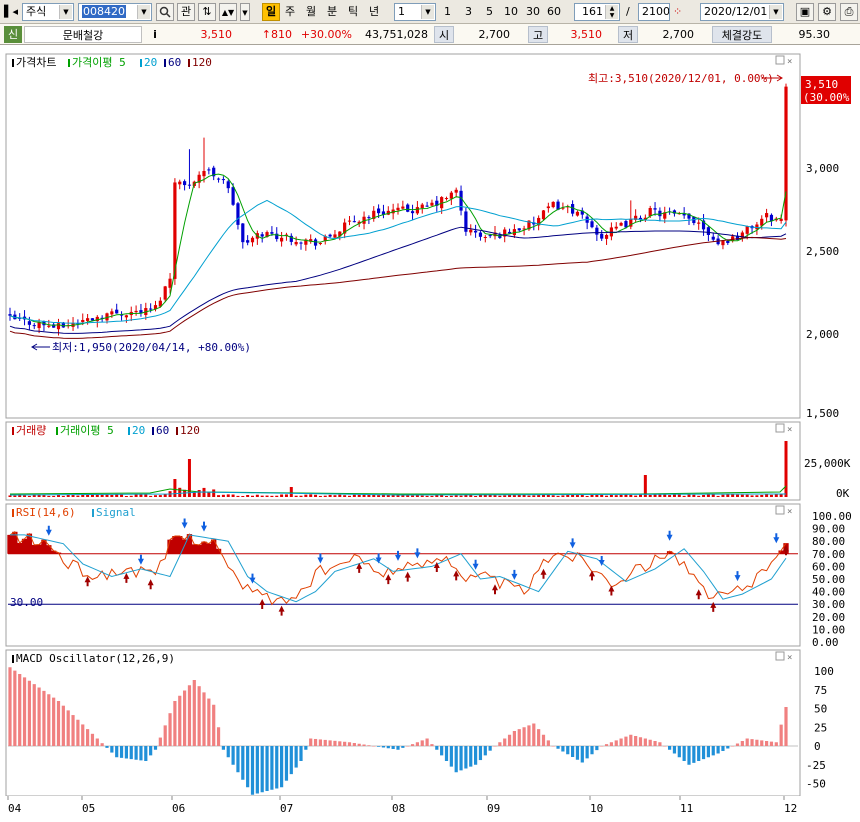 The image size is (860, 822). Describe the element at coordinates (353, 12) in the screenshot. I see `period-tick: 틱` at that location.